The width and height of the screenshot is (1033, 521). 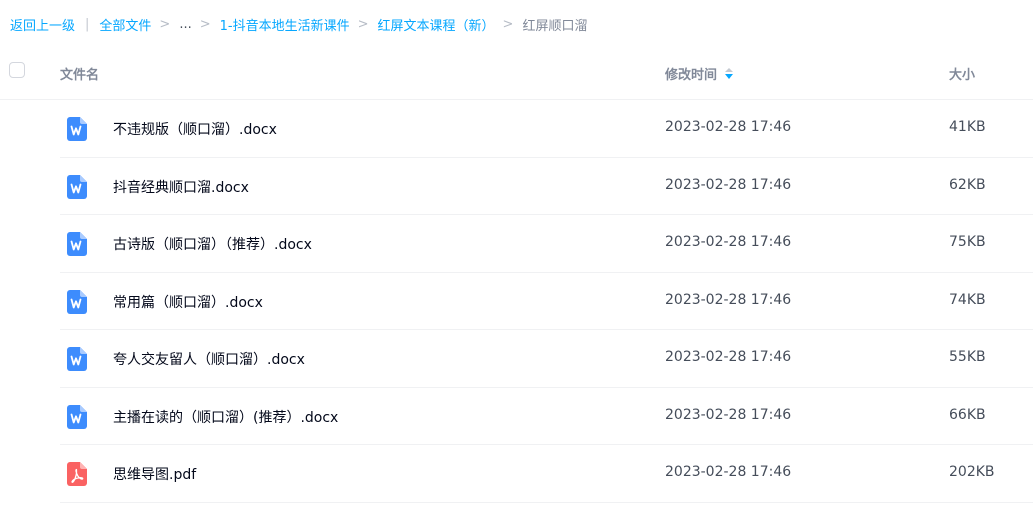 I want to click on file-row: 古诗版（顺口溜）（推荐）.docx 2023-02-28 17:46 75KB, so click(x=546, y=244).